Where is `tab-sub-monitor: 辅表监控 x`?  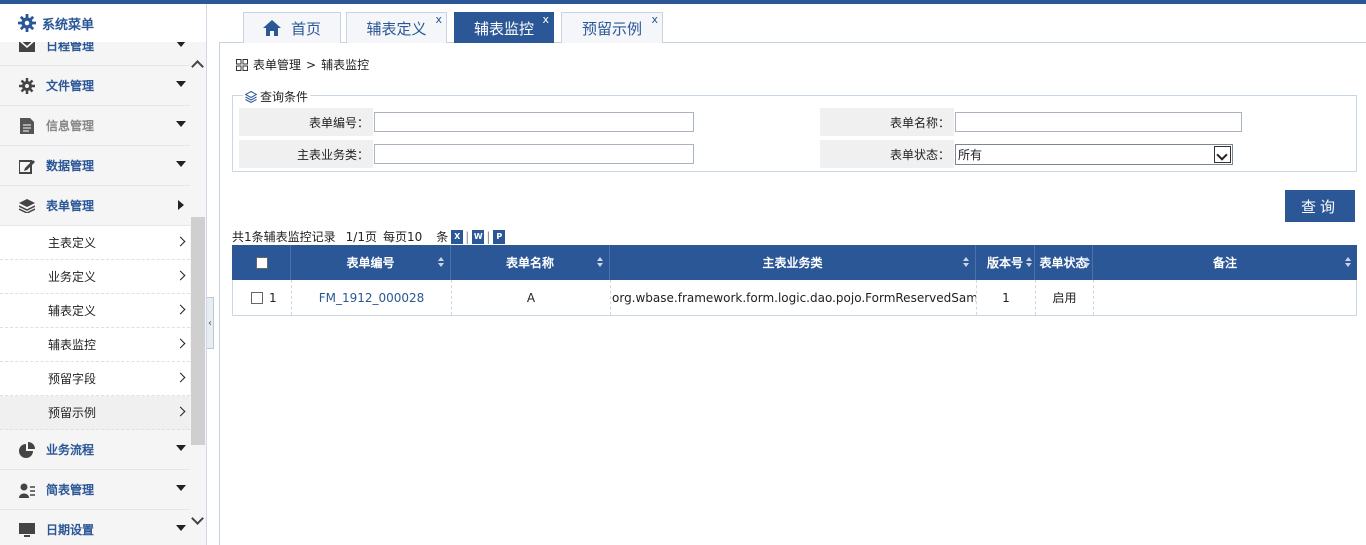 tab-sub-monitor: 辅表监控 x is located at coordinates (504, 27).